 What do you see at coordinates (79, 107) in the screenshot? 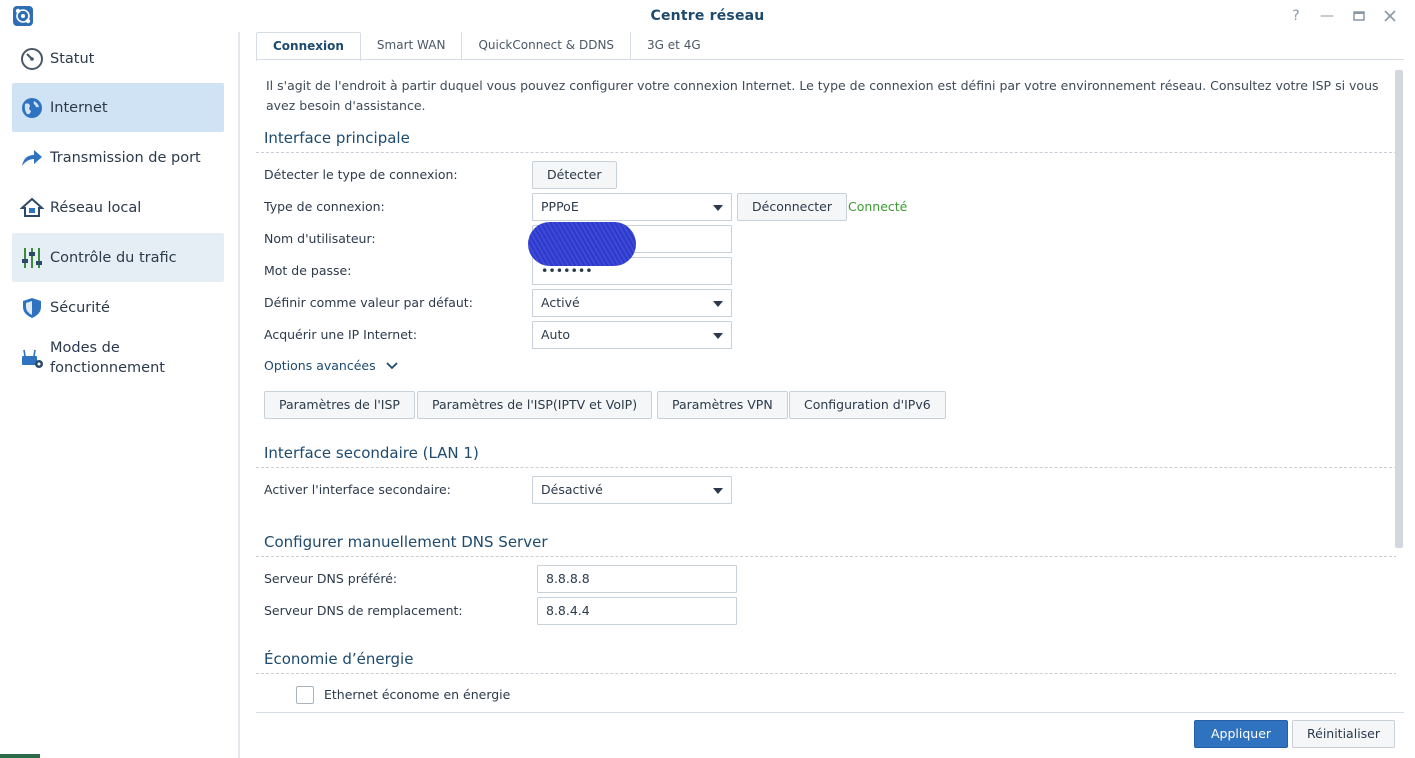
I see `sidebar-item-label: Internet` at bounding box center [79, 107].